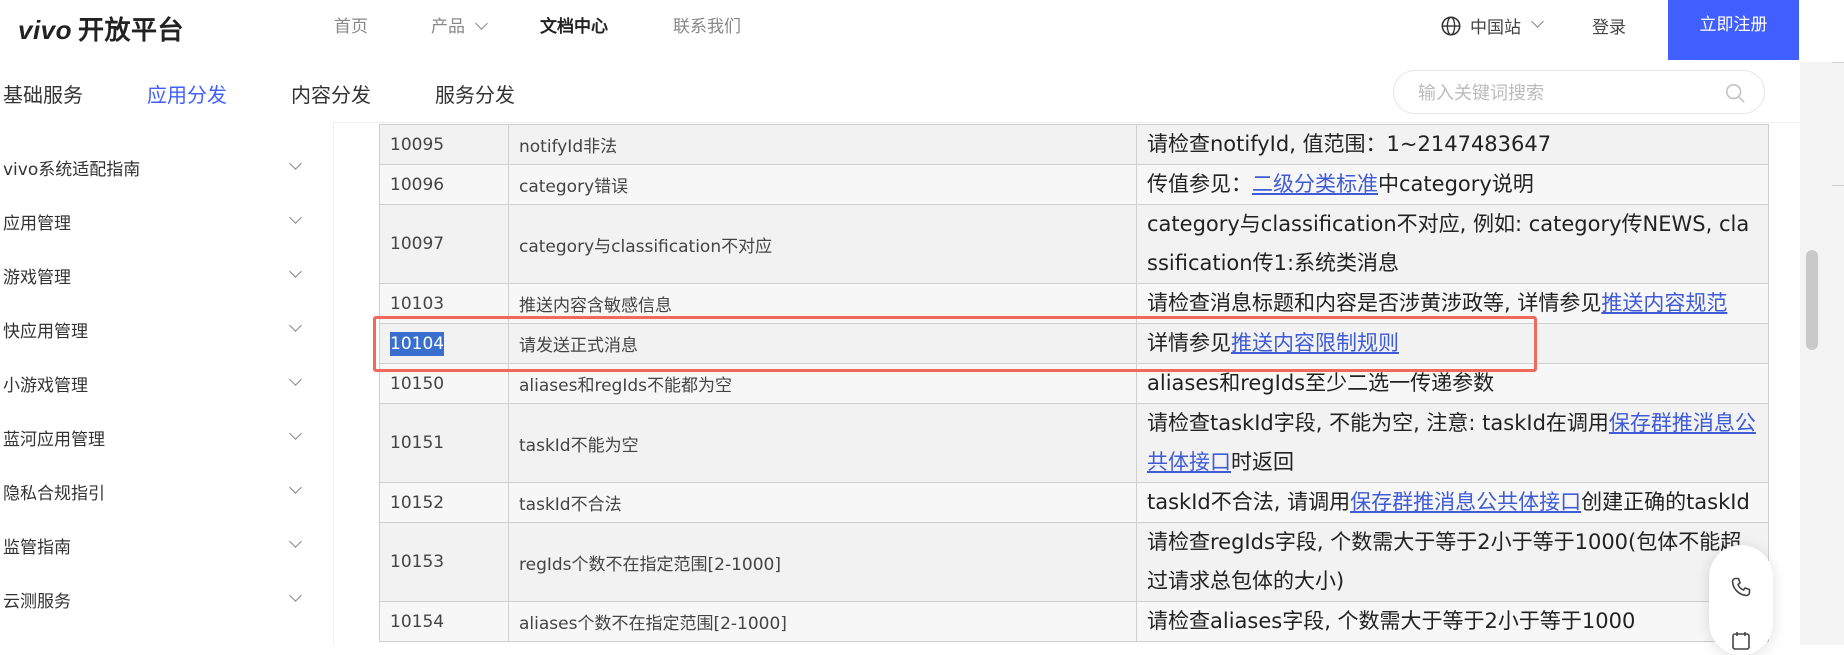 The width and height of the screenshot is (1844, 655). What do you see at coordinates (37, 278) in the screenshot?
I see `sidebar-item-label: 游戏管理` at bounding box center [37, 278].